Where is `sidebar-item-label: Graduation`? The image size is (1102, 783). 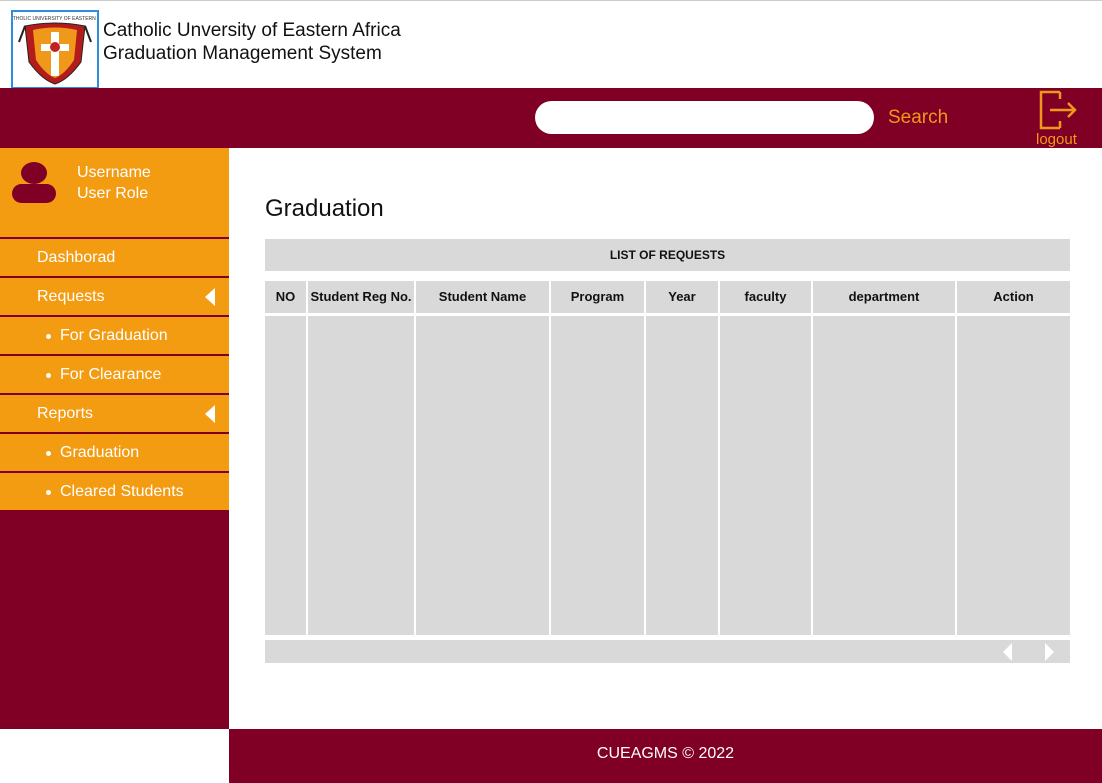
sidebar-item-label: Graduation is located at coordinates (100, 452).